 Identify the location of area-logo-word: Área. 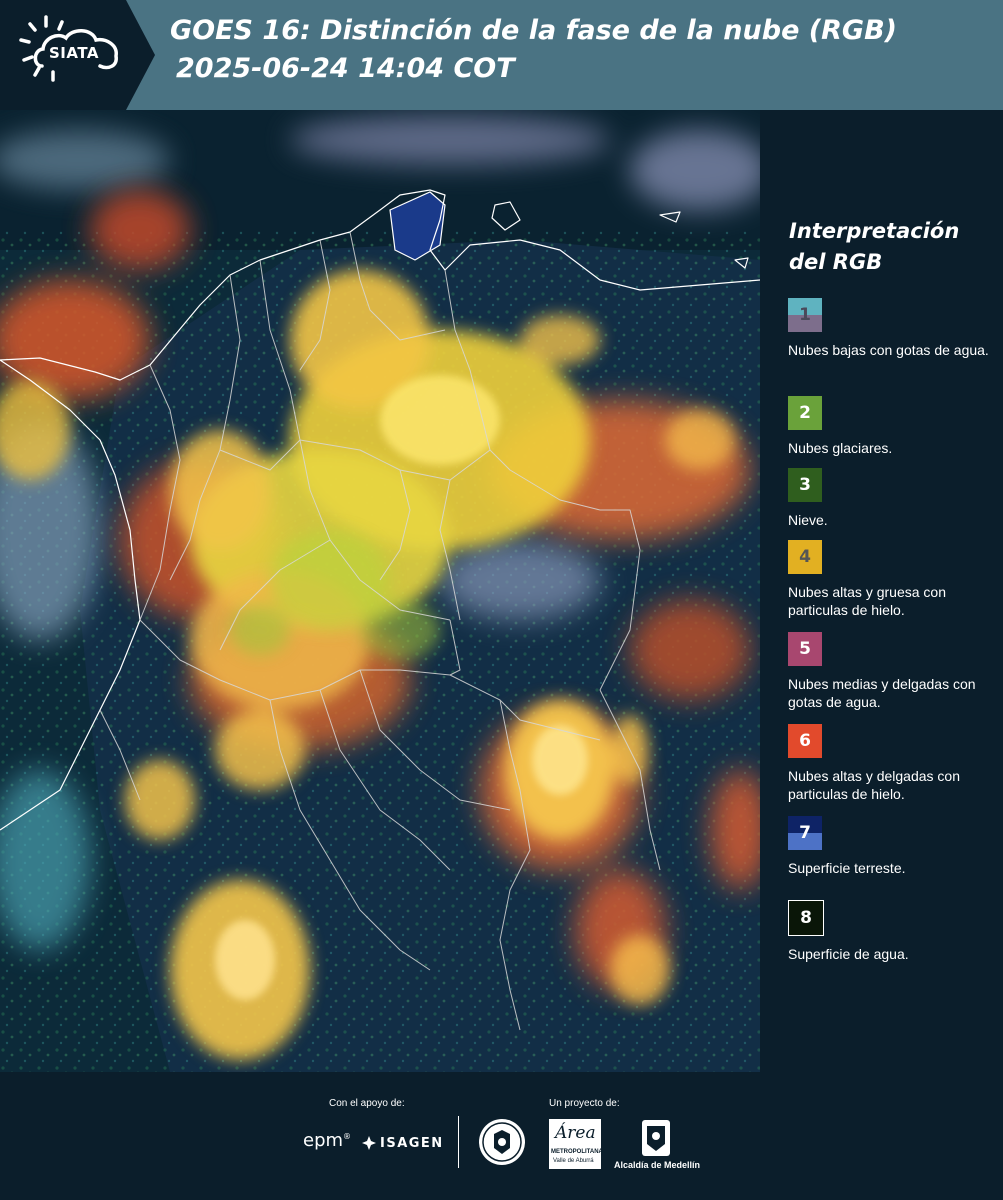
(575, 1133).